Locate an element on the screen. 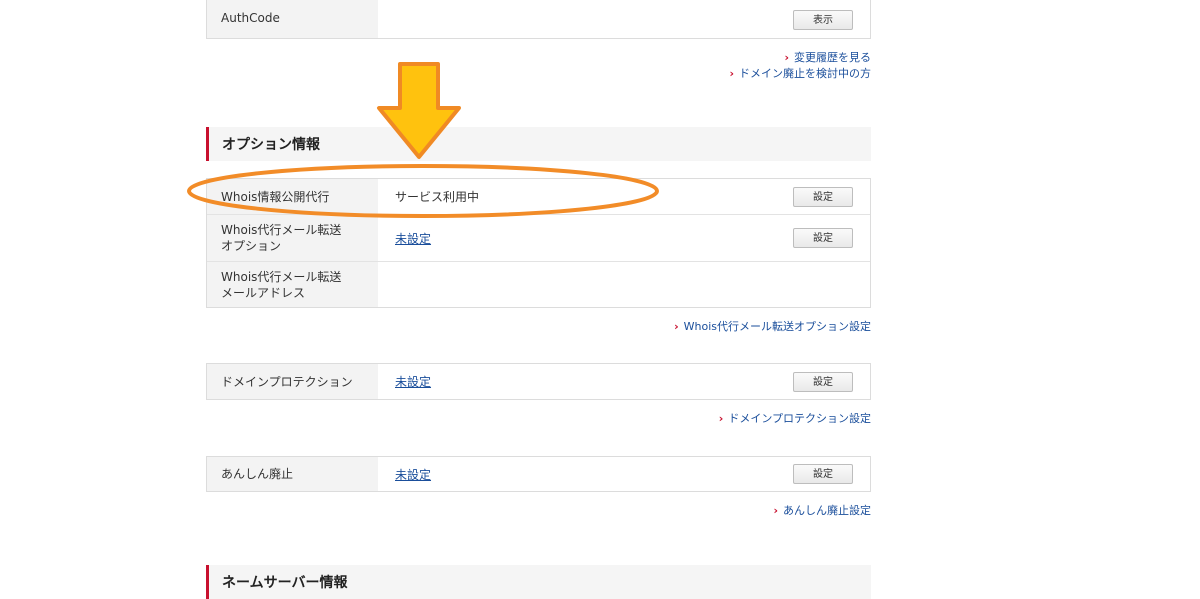 This screenshot has height=599, width=1200. authcode-table: AuthCode 表示 is located at coordinates (538, 19).